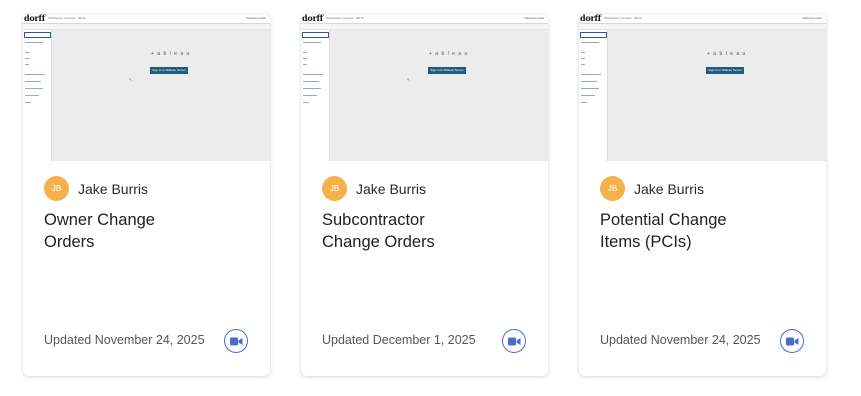 The width and height of the screenshot is (861, 396). Describe the element at coordinates (69, 242) in the screenshot. I see `card-title-line: Orders` at that location.